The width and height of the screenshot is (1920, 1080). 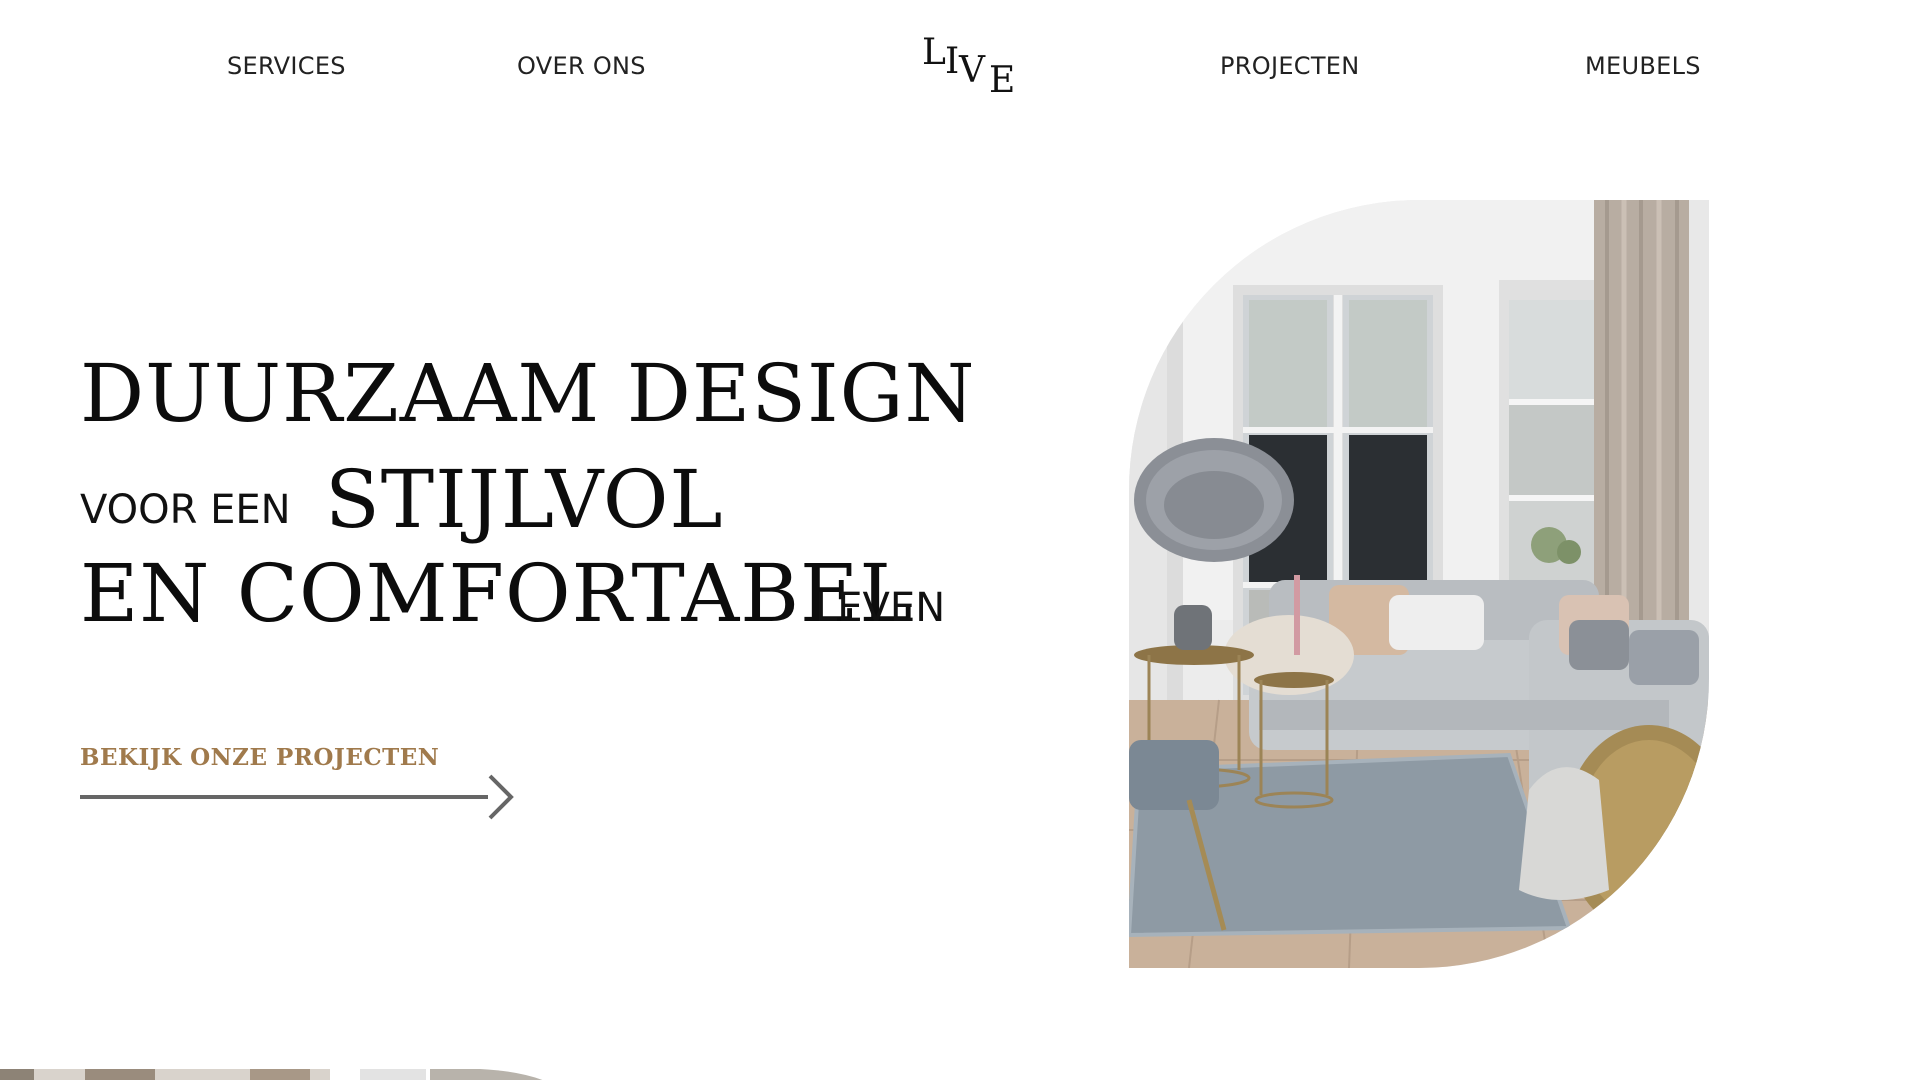 I want to click on logo-letter: I, so click(x=952, y=61).